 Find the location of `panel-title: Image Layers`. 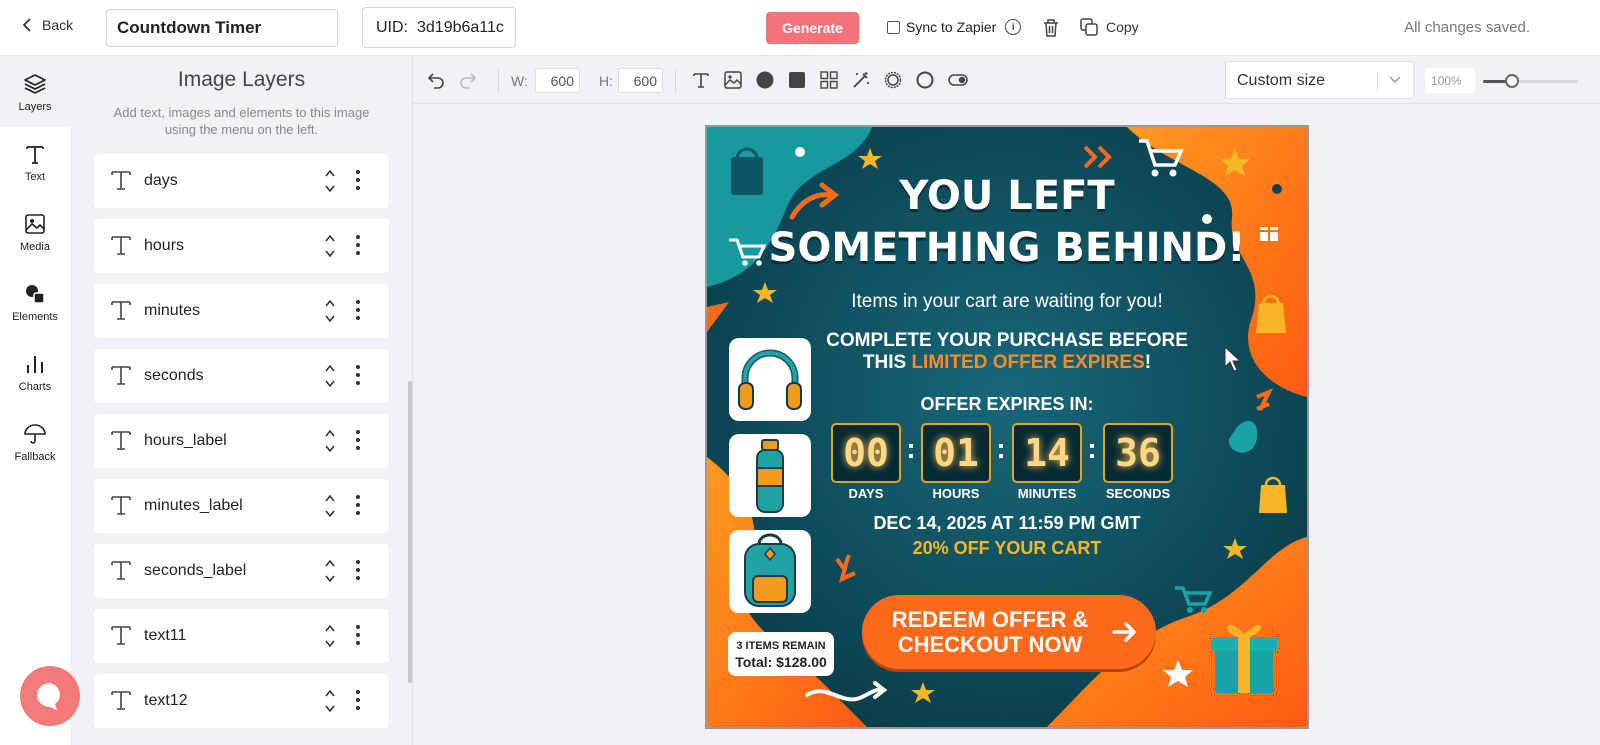

panel-title: Image Layers is located at coordinates (241, 79).